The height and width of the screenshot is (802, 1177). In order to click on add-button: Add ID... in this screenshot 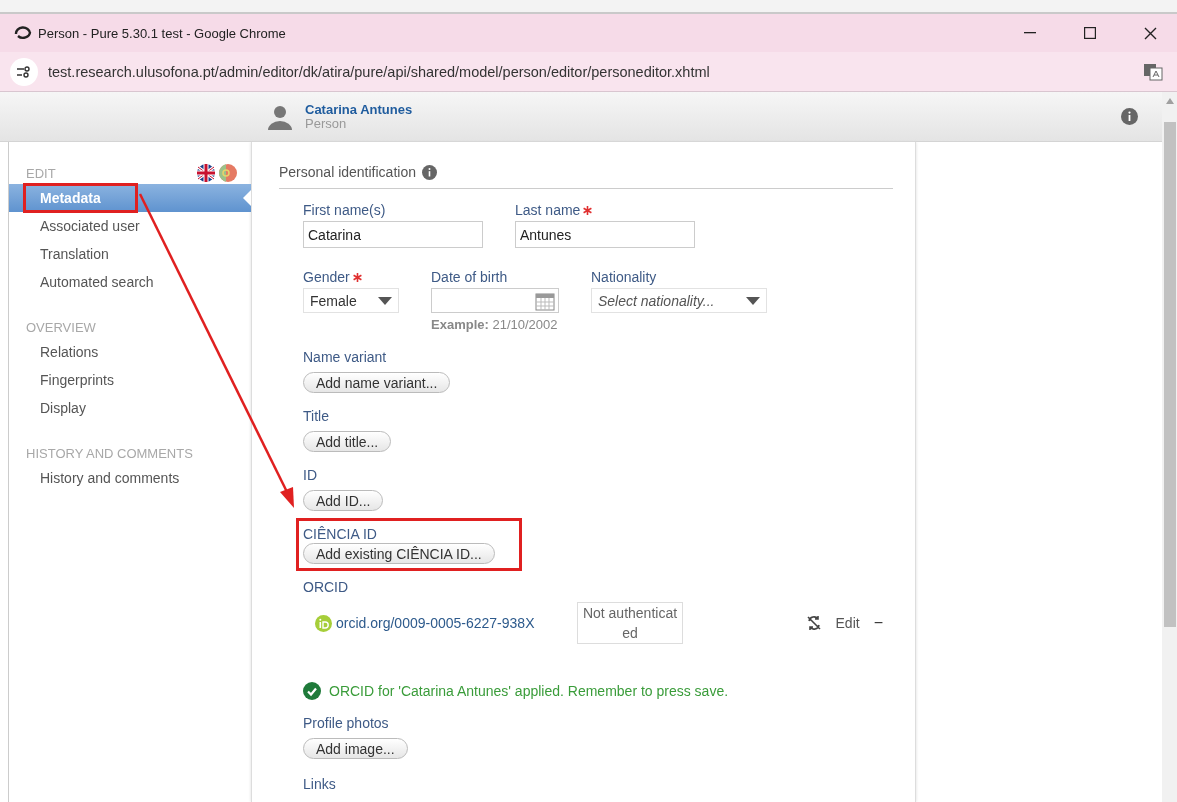, I will do `click(343, 500)`.